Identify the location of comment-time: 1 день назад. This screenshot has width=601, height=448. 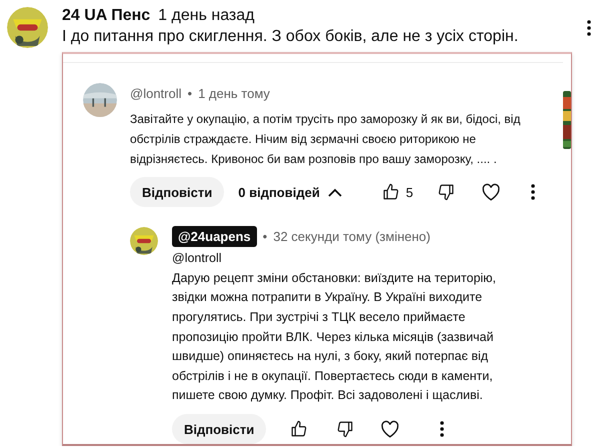
(206, 16).